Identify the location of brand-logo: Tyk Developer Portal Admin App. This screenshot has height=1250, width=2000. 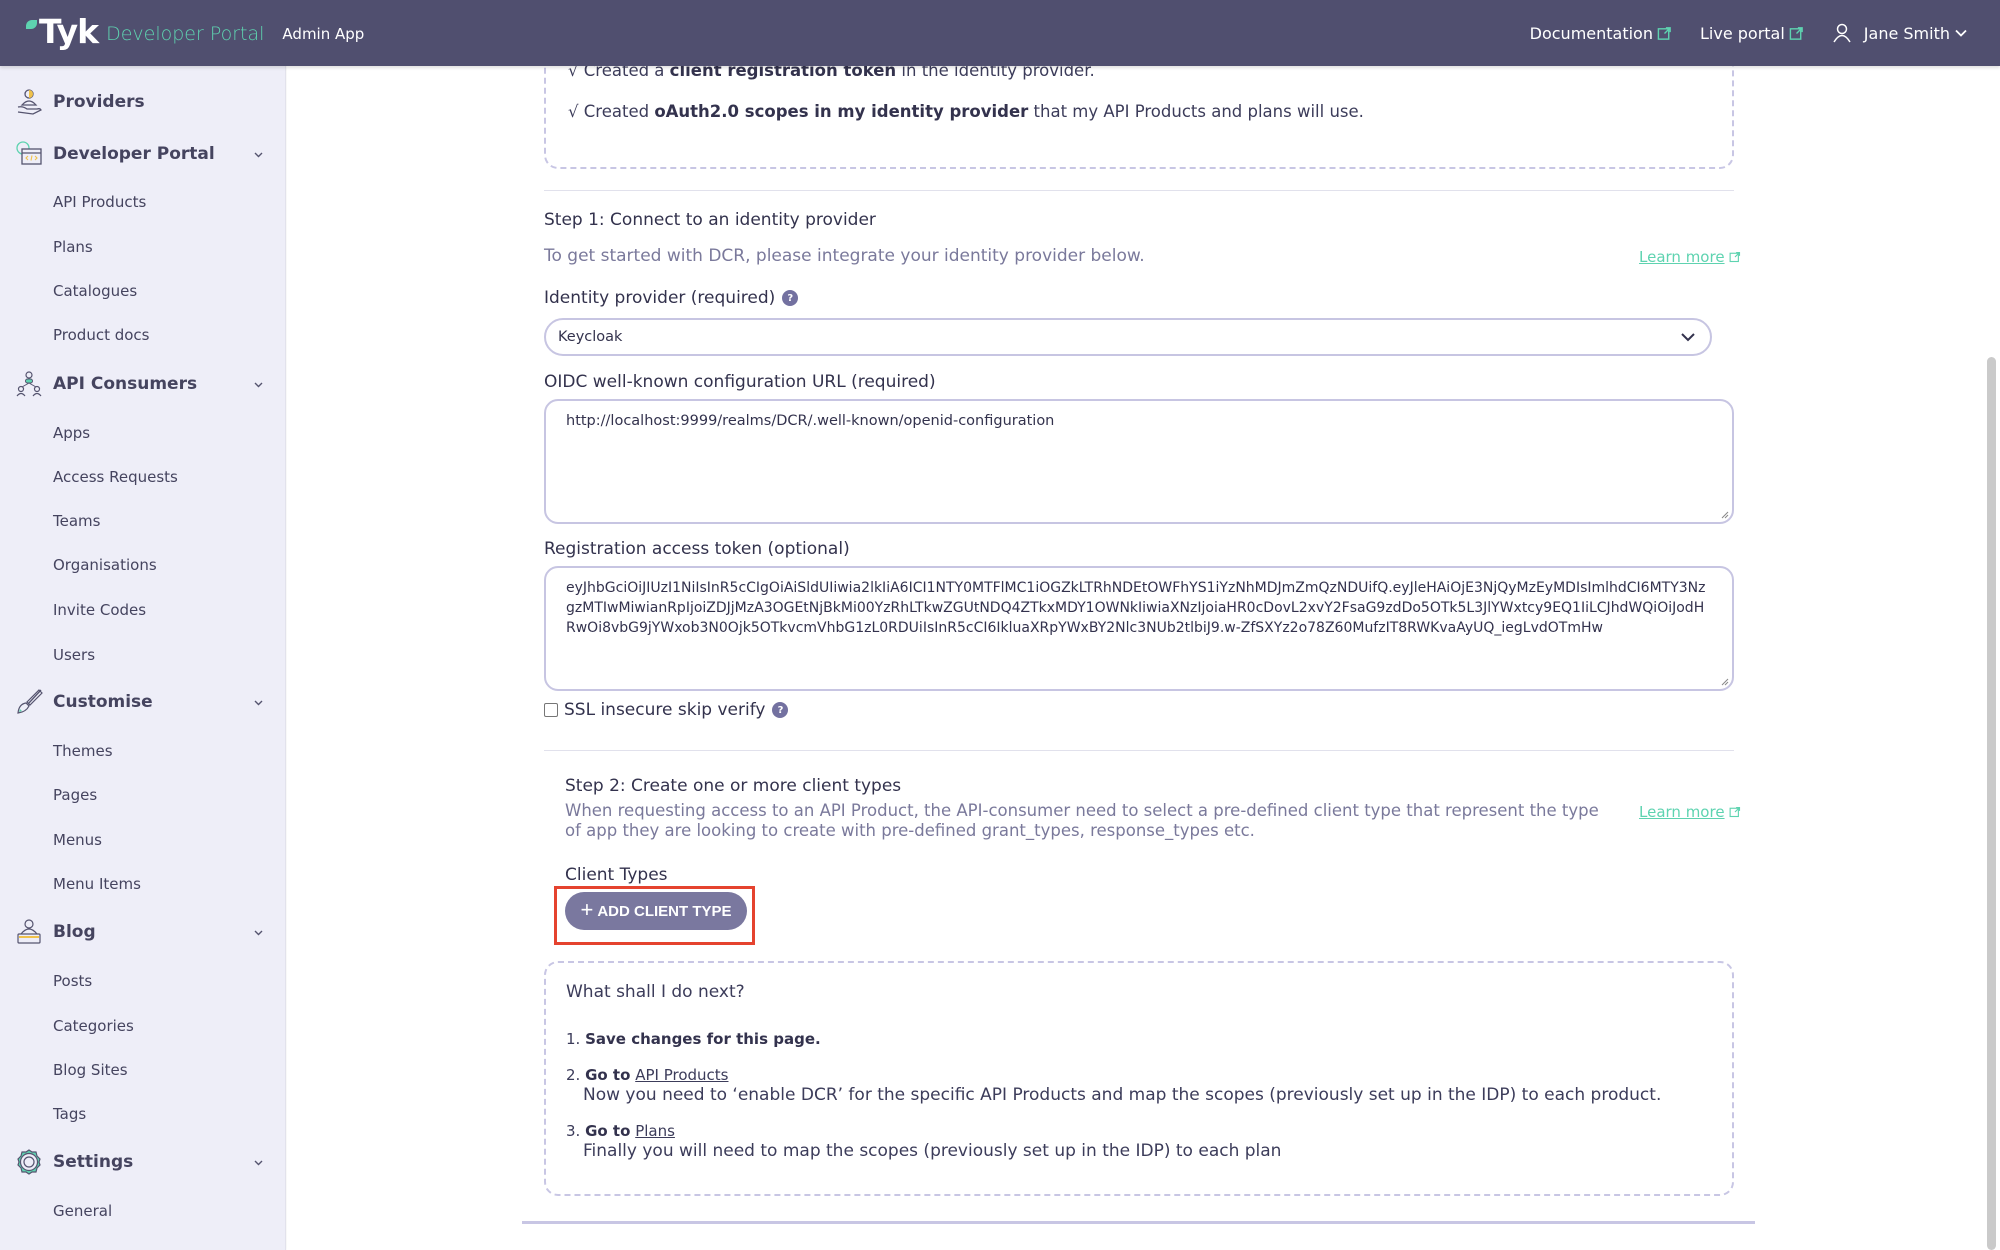
(195, 31).